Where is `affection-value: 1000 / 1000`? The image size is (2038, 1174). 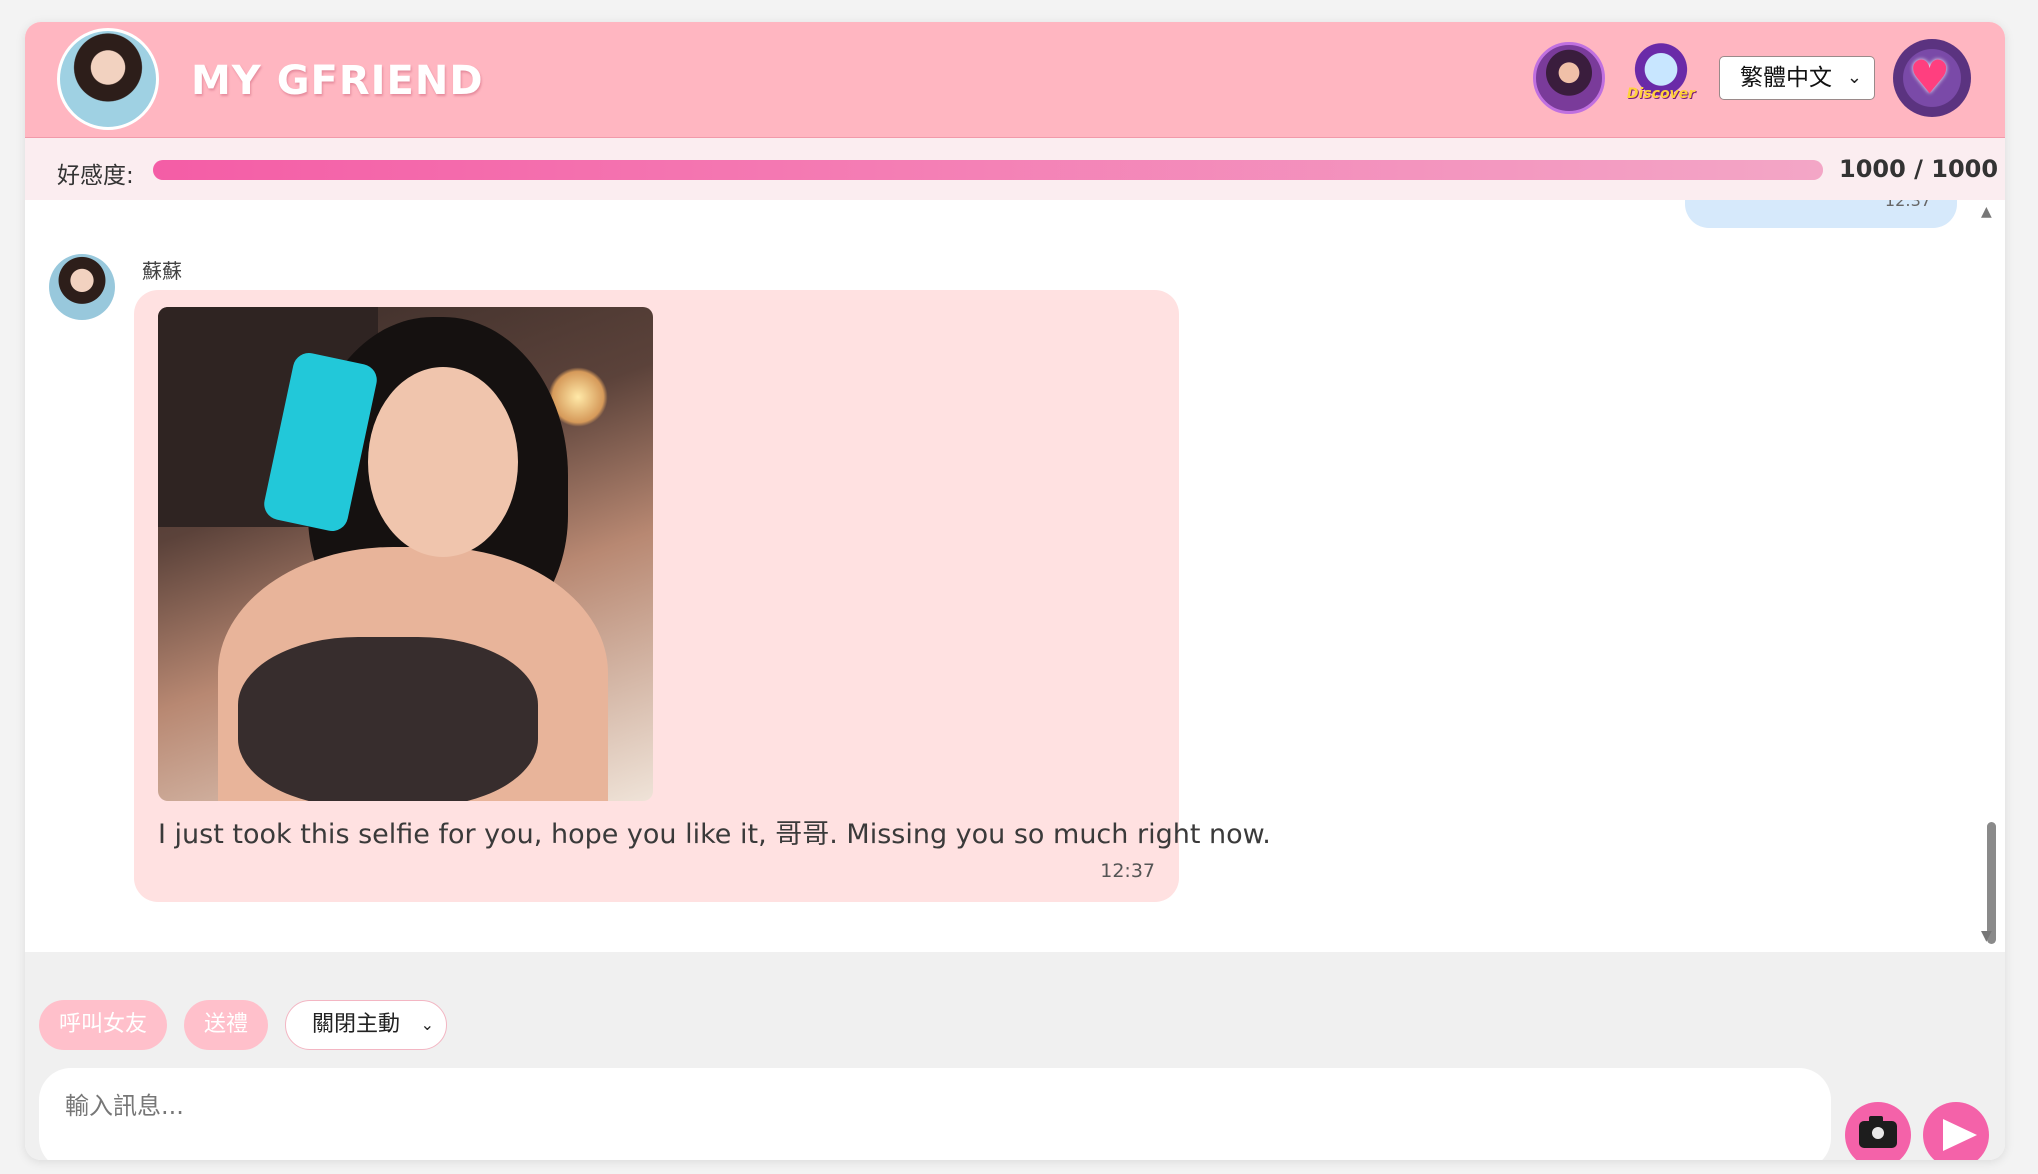
affection-value: 1000 / 1000 is located at coordinates (1919, 169).